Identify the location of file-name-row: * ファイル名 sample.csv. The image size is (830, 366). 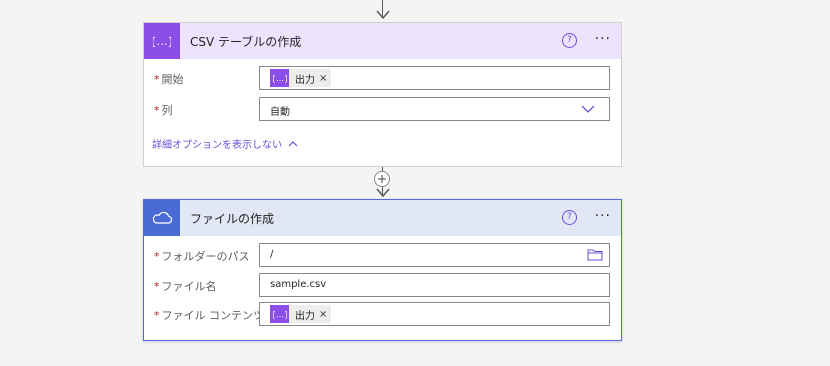
(382, 286).